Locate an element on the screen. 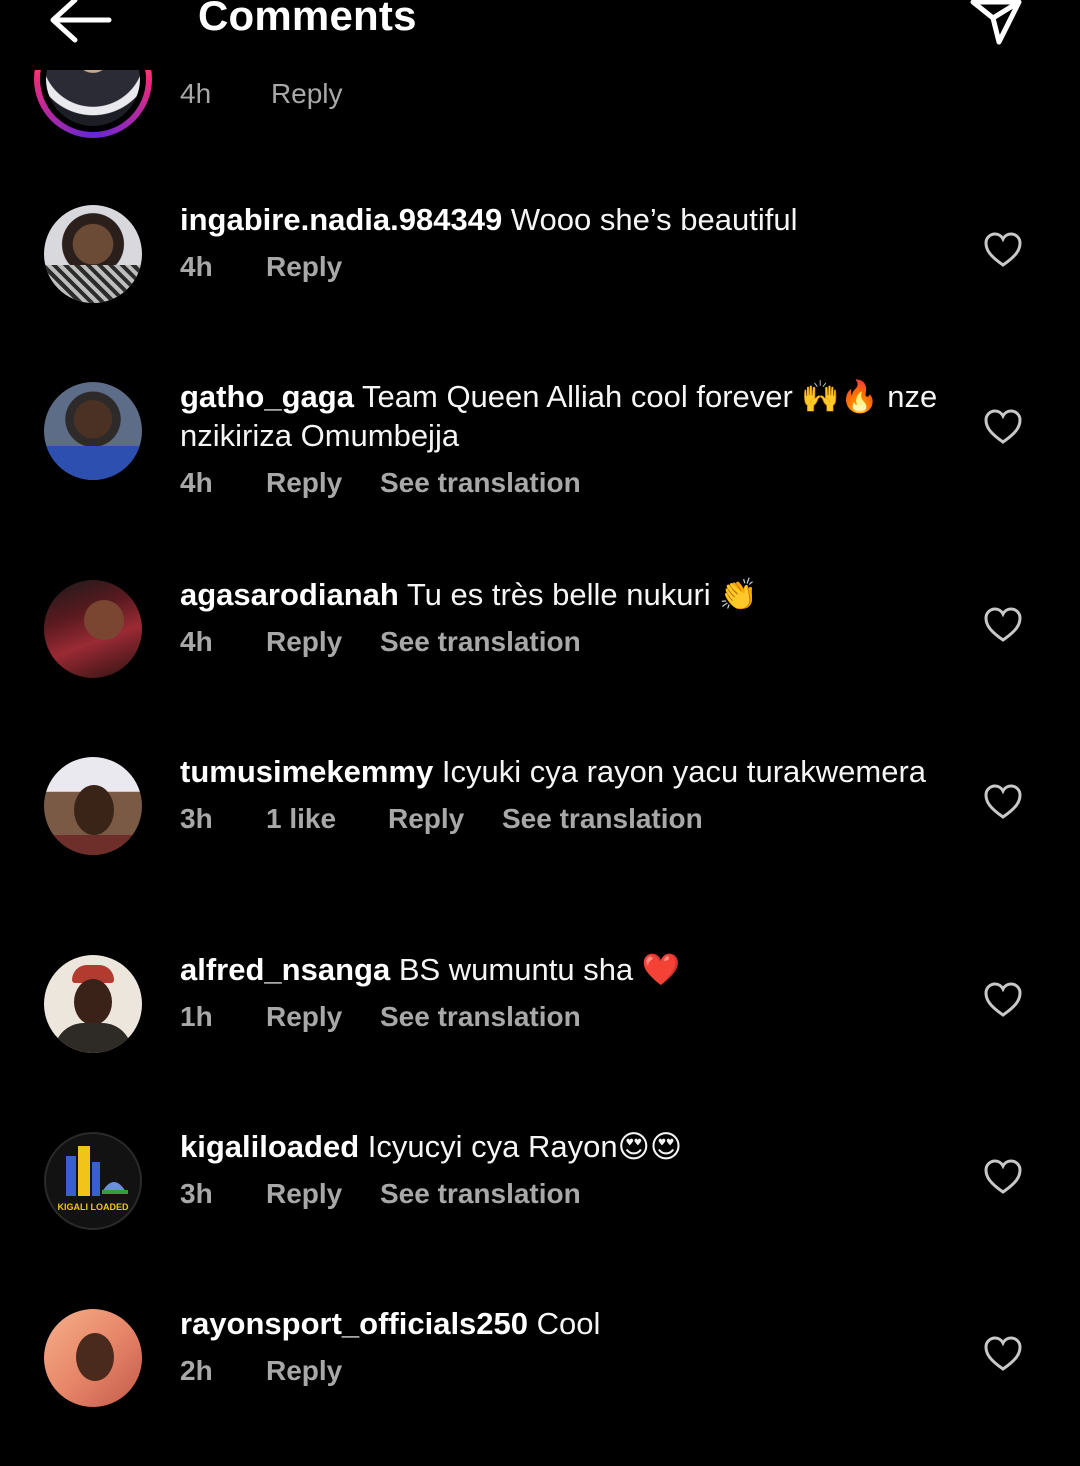 This screenshot has width=1080, height=1466. partial-comment-reply: Reply is located at coordinates (307, 93).